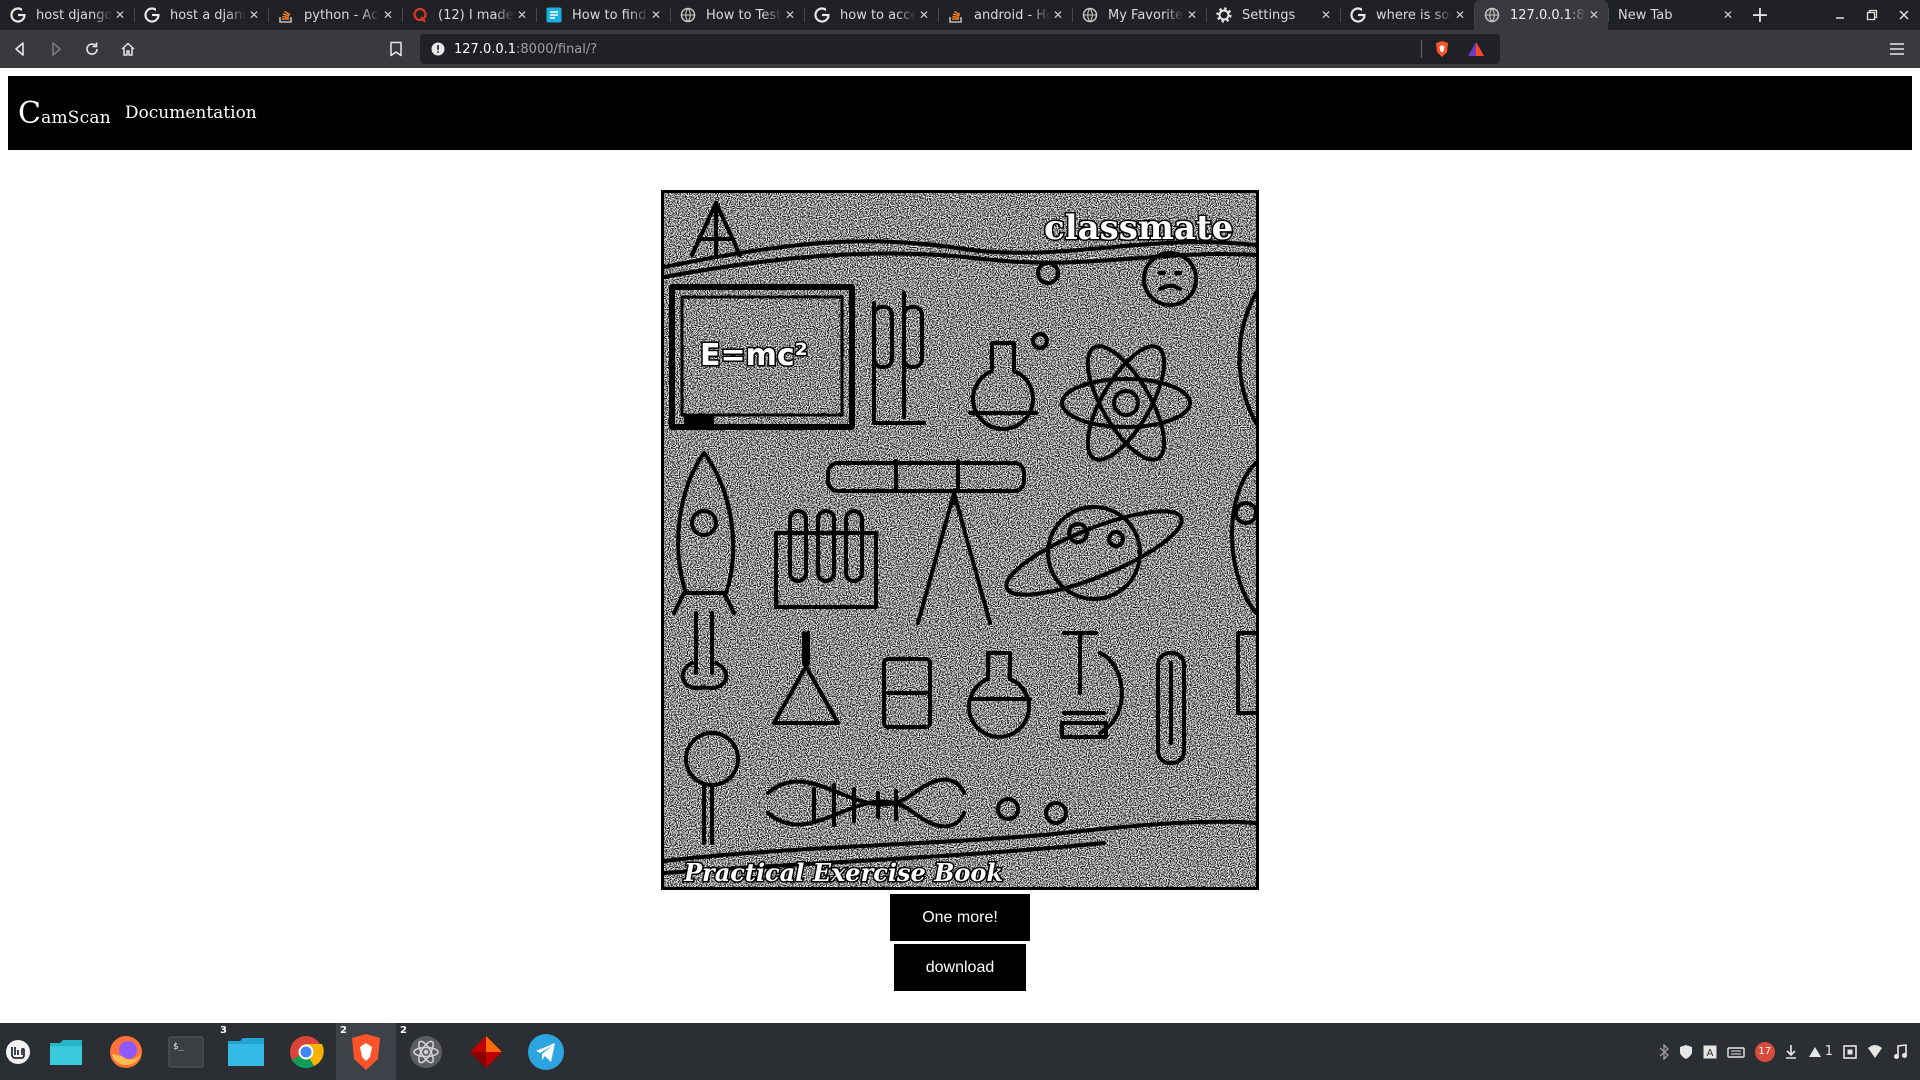 This screenshot has width=1920, height=1080. What do you see at coordinates (1840, 15) in the screenshot?
I see `minimize-button` at bounding box center [1840, 15].